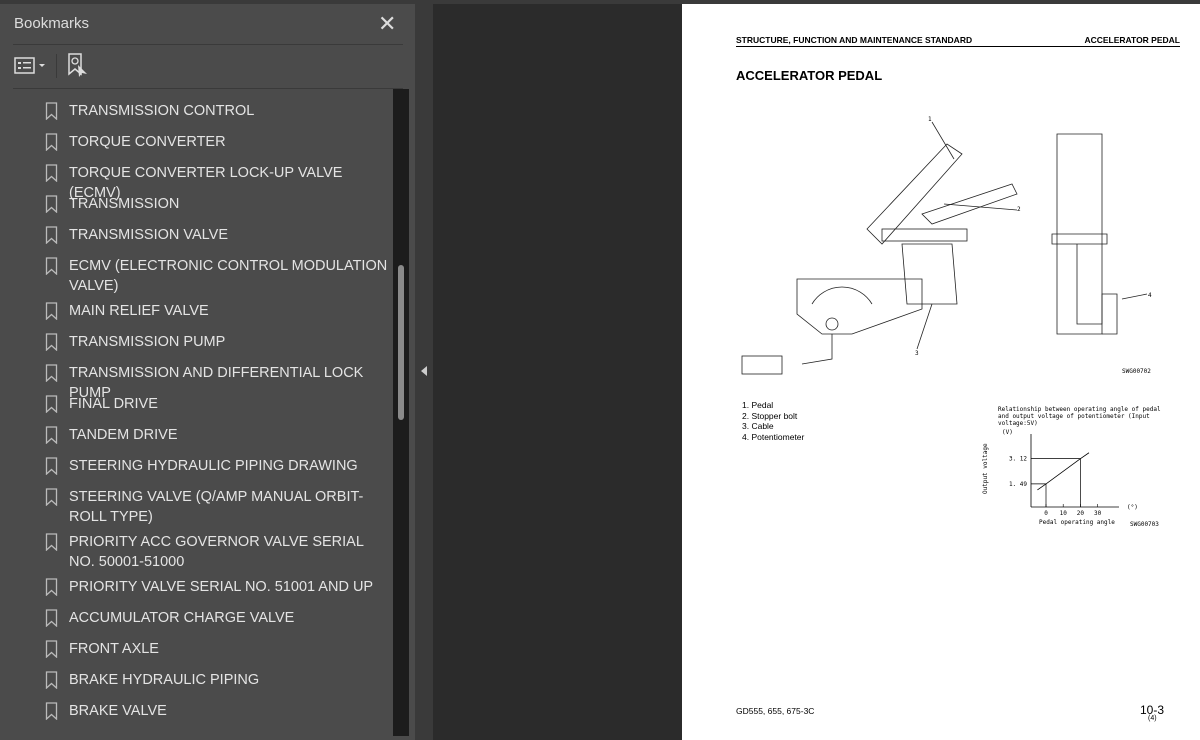 This screenshot has height=740, width=1200. I want to click on voltage-chart: 1. 49 3. 12 0 10 20 30, so click(1064, 475).